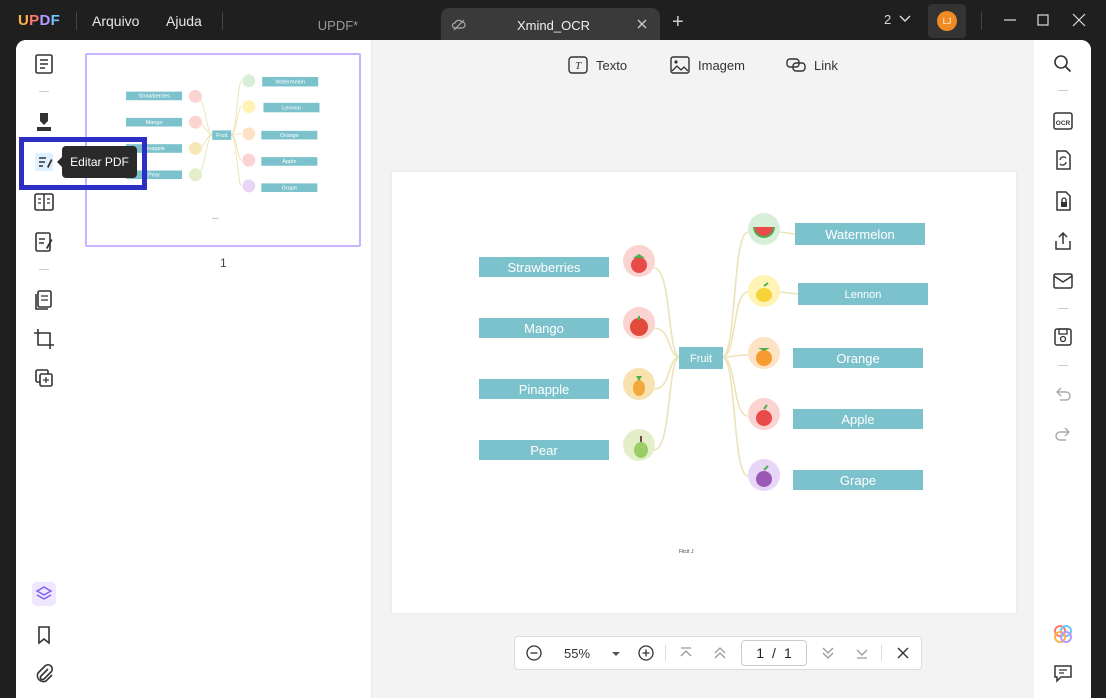 This screenshot has height=698, width=1106. Describe the element at coordinates (44, 674) in the screenshot. I see `attachment-icon` at that location.